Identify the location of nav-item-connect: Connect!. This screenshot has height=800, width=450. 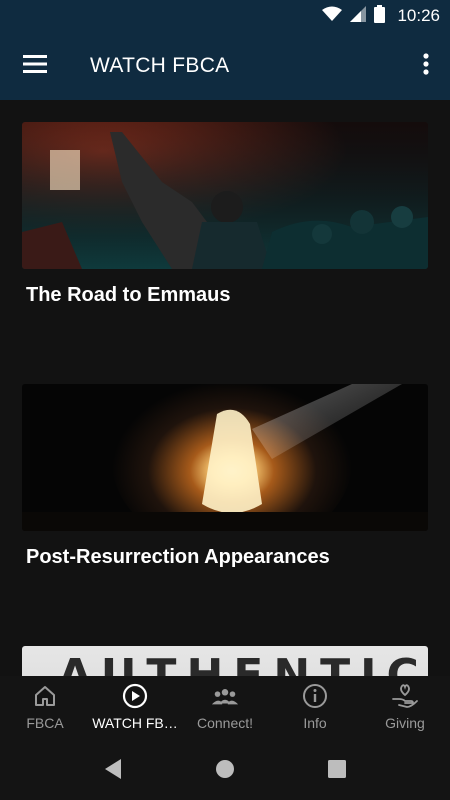
(225, 709).